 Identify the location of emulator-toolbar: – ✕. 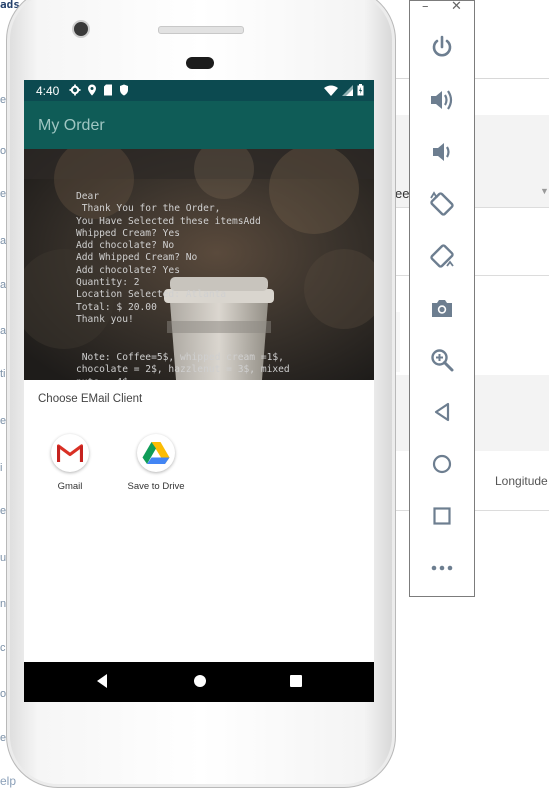
(442, 298).